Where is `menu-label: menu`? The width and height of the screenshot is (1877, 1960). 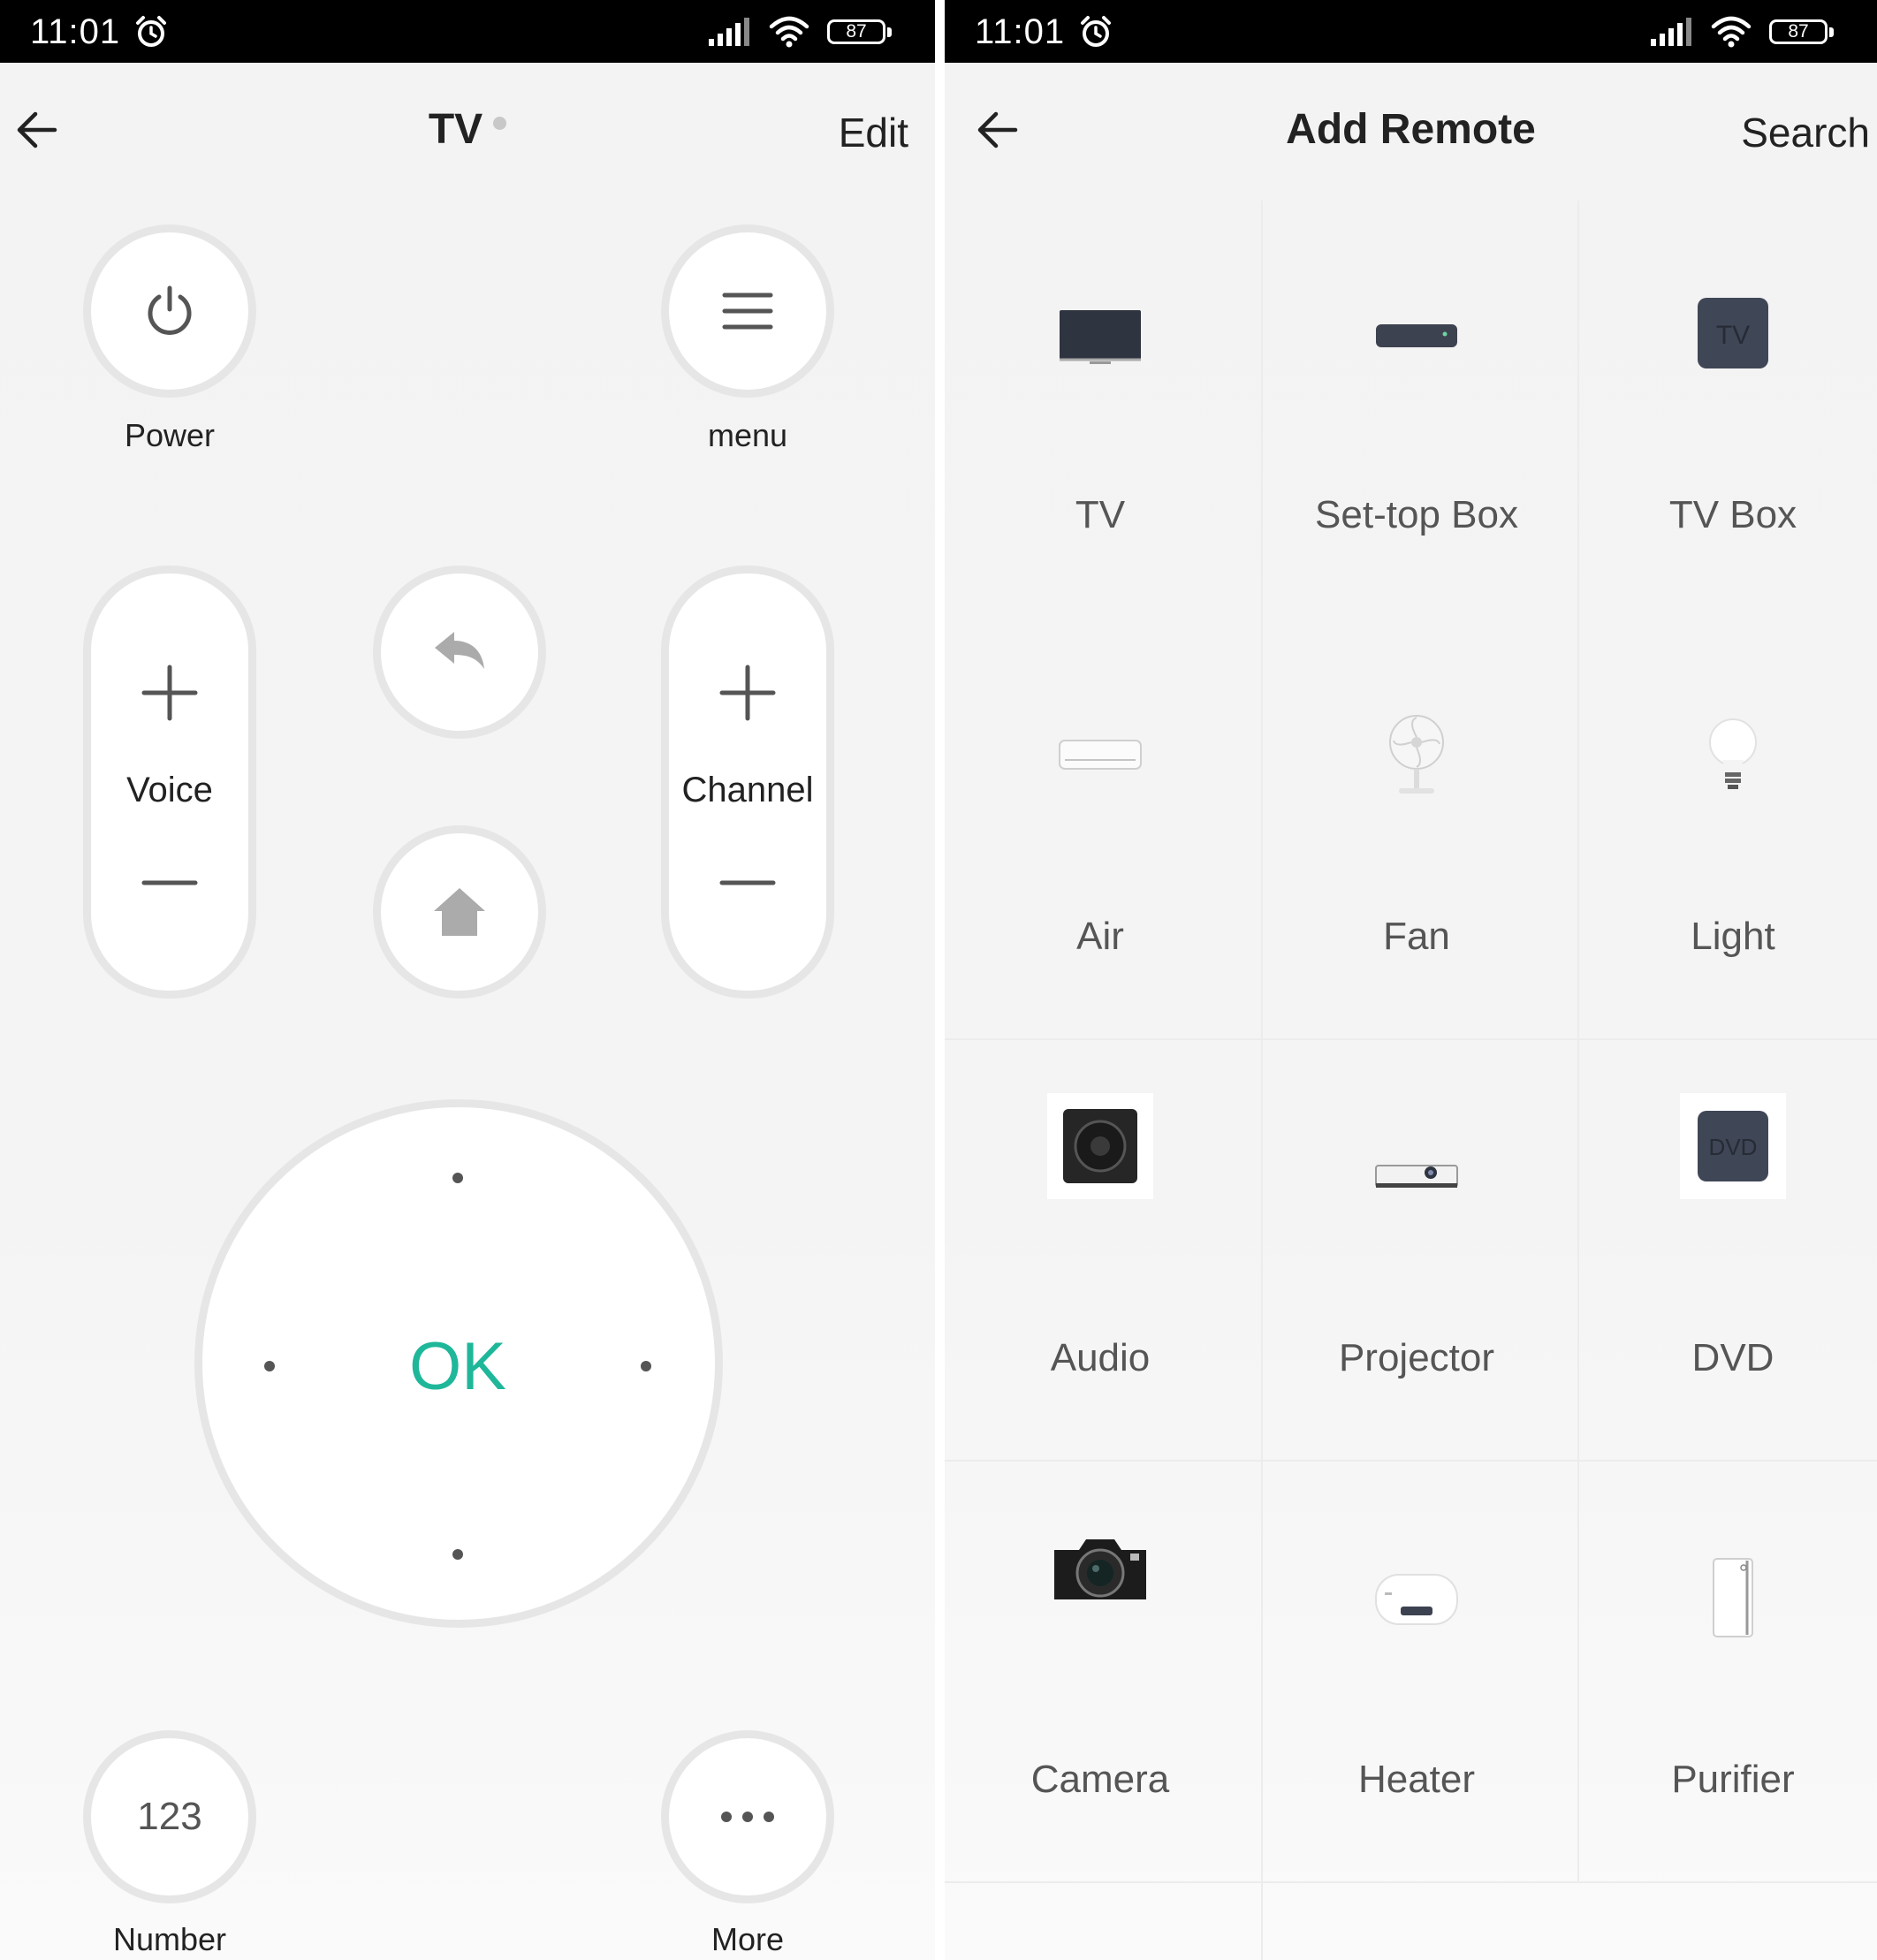 menu-label: menu is located at coordinates (747, 435).